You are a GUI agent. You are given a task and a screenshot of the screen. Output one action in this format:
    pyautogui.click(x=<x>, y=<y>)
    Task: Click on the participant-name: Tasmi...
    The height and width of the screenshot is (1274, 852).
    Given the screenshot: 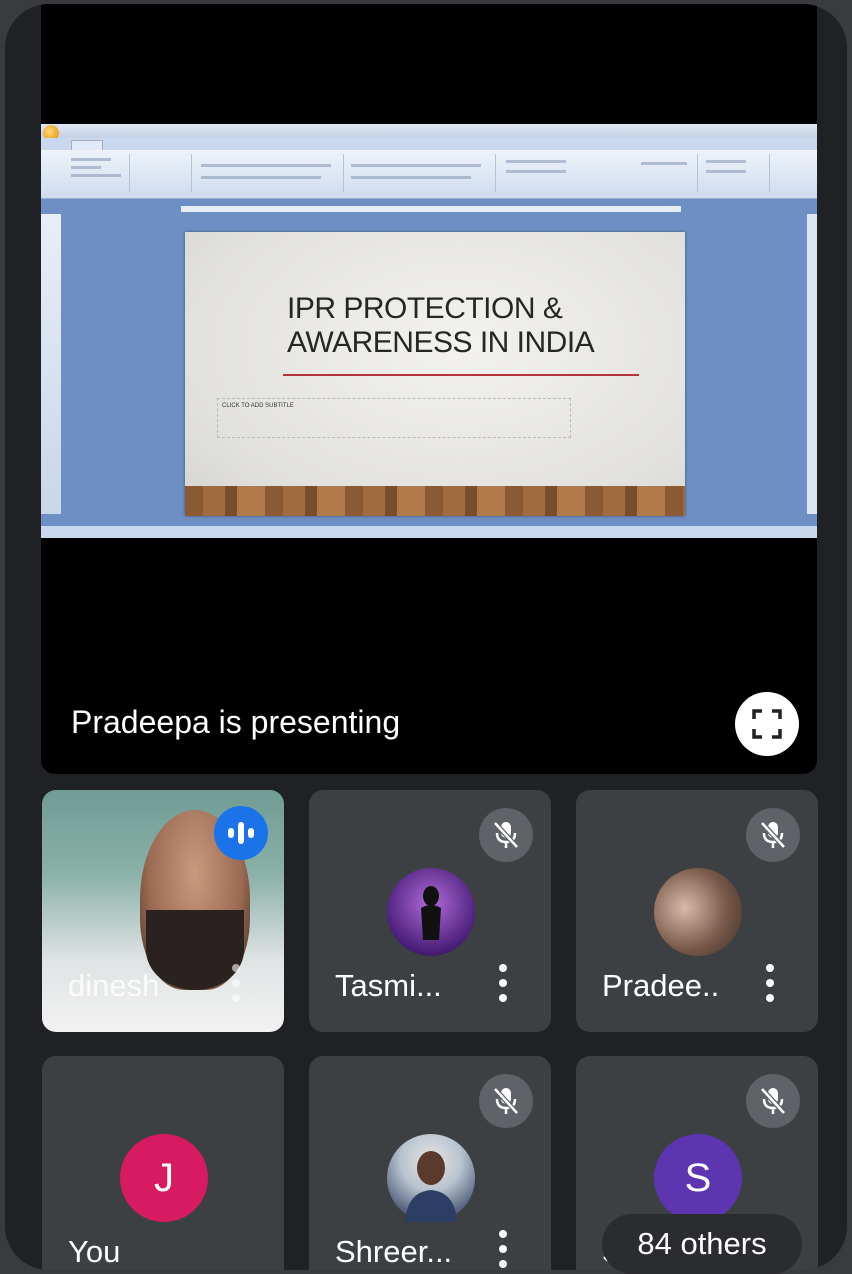 What is the action you would take?
    pyautogui.click(x=388, y=985)
    